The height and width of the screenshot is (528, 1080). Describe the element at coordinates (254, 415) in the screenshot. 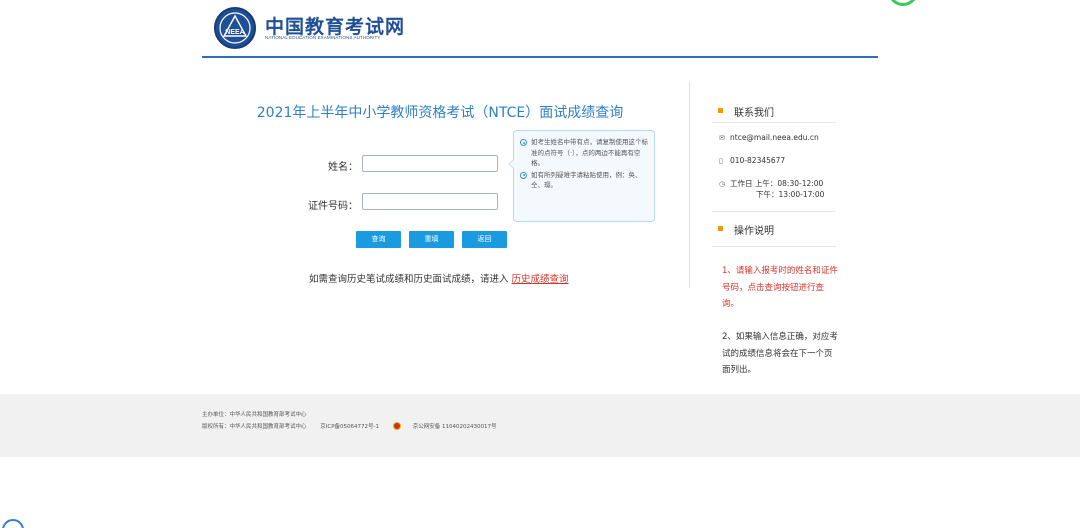

I see `footer-host: 主办单位：中华人民共和国教育部考试中心` at that location.